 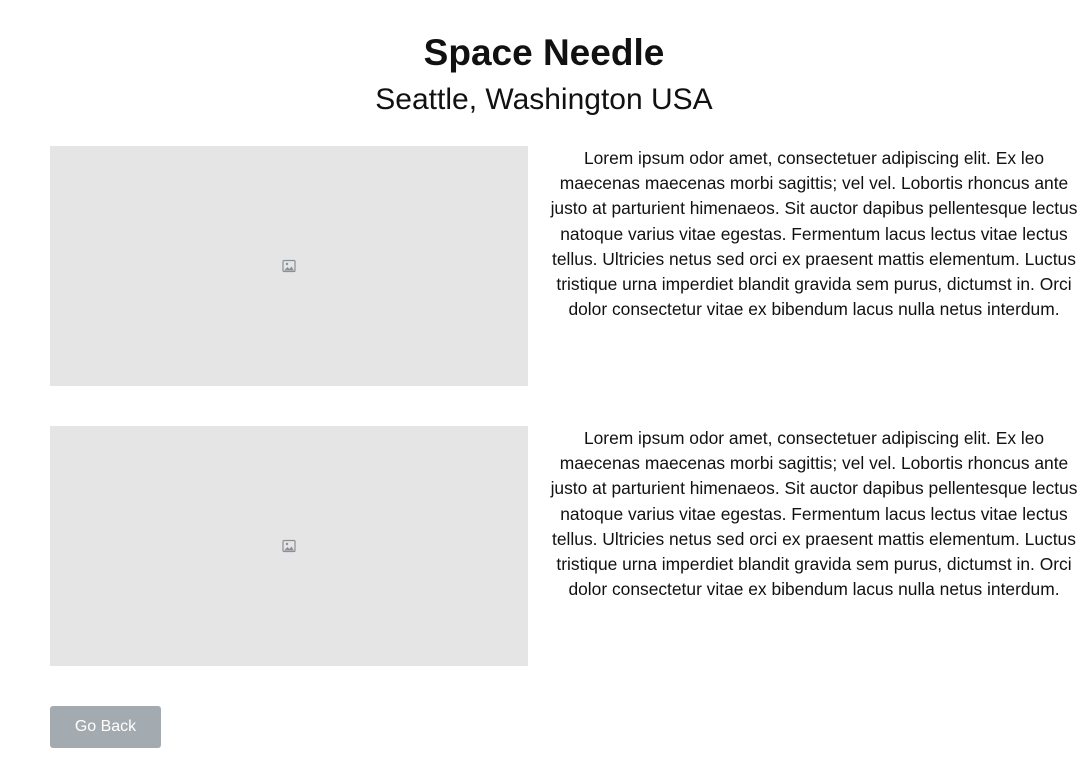 What do you see at coordinates (544, 99) in the screenshot?
I see `page-subtitle: Seattle, Washington USA` at bounding box center [544, 99].